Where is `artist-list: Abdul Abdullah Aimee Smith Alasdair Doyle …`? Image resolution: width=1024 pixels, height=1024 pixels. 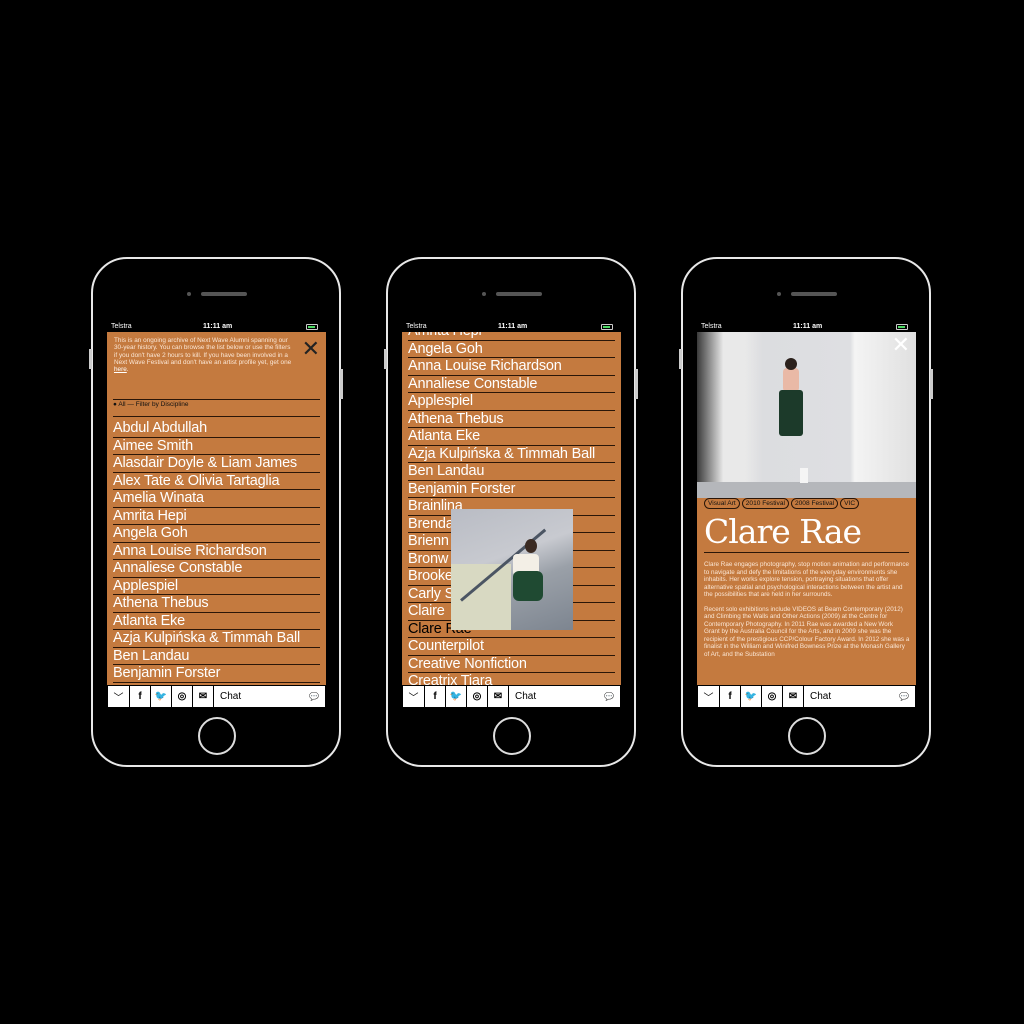 artist-list: Abdul Abdullah Aimee Smith Alasdair Doyle … is located at coordinates (216, 551).